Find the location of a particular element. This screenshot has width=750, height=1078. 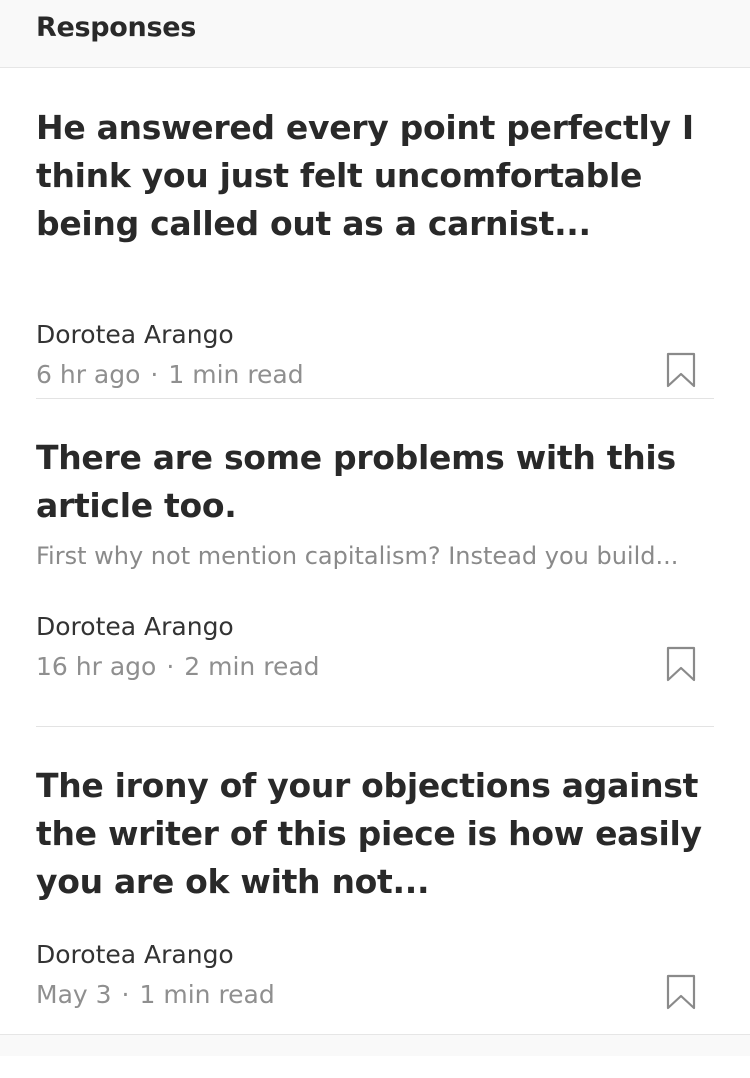

response-meta: May 3 · 1 min read is located at coordinates (155, 995).